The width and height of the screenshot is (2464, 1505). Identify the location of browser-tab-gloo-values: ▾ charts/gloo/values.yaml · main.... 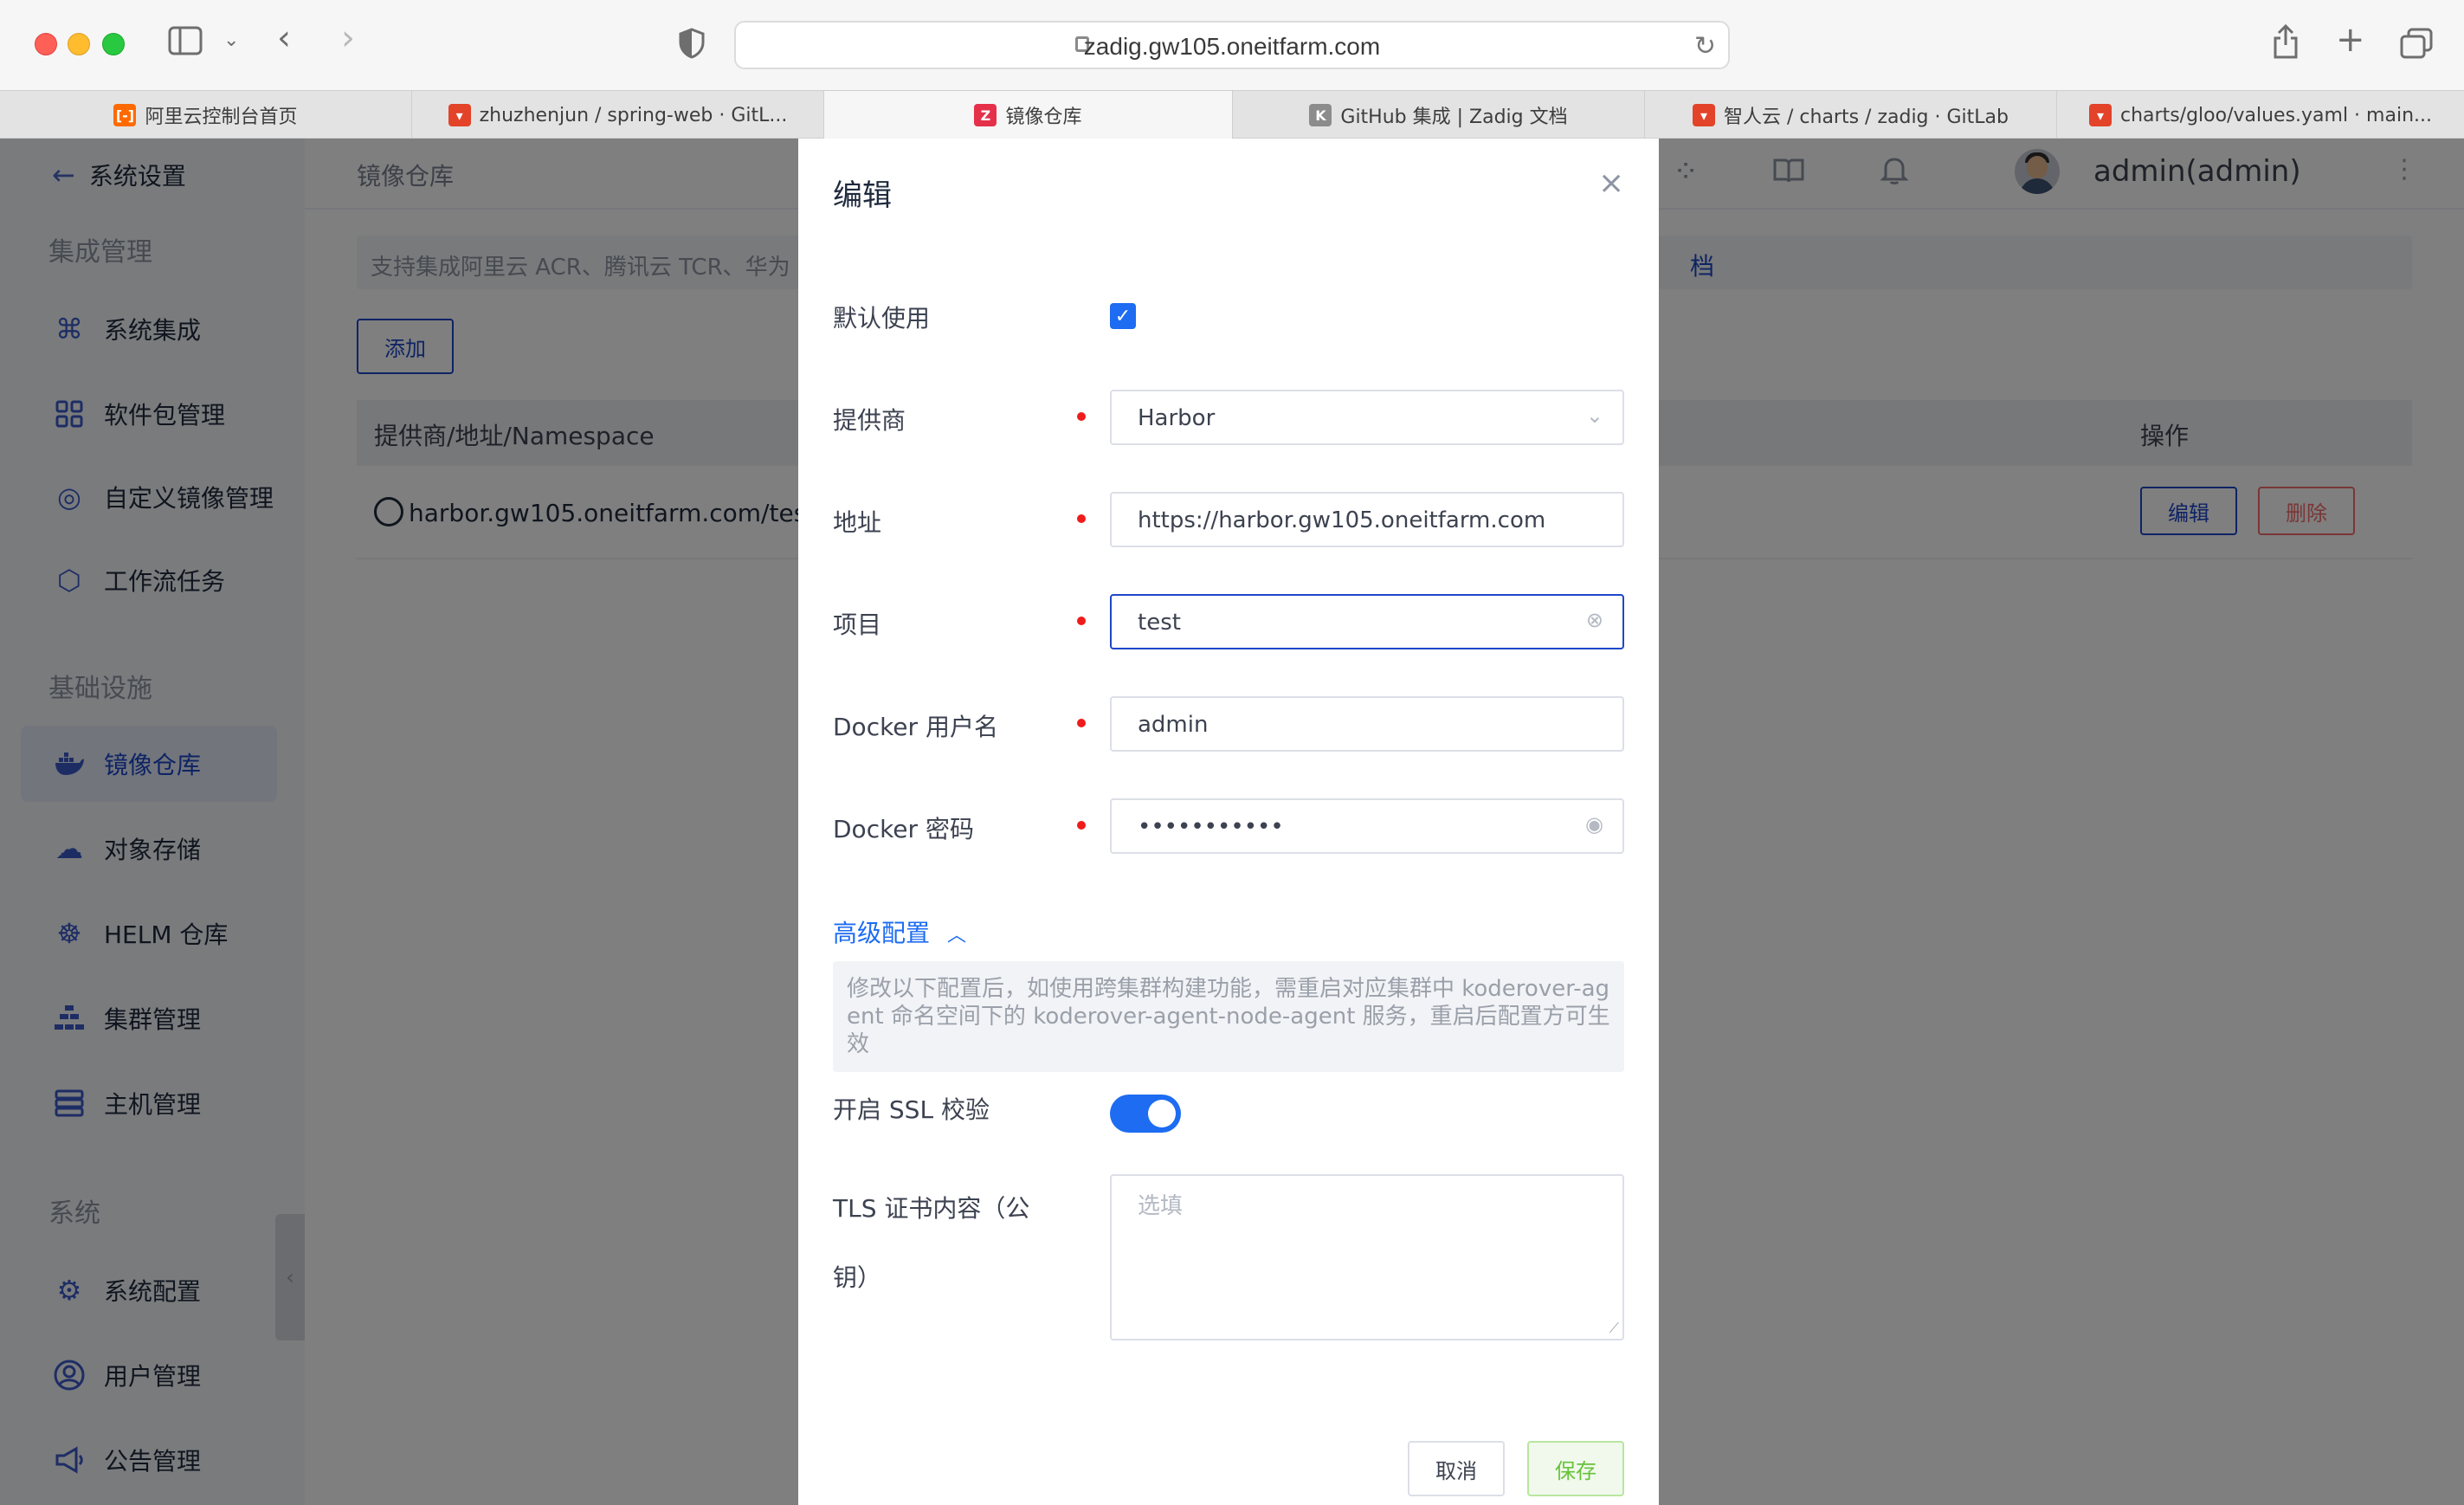
(2260, 115).